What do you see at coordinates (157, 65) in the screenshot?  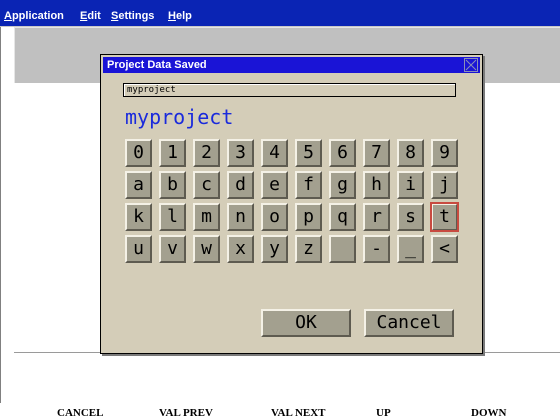 I see `dialog-title: Project Data Saved` at bounding box center [157, 65].